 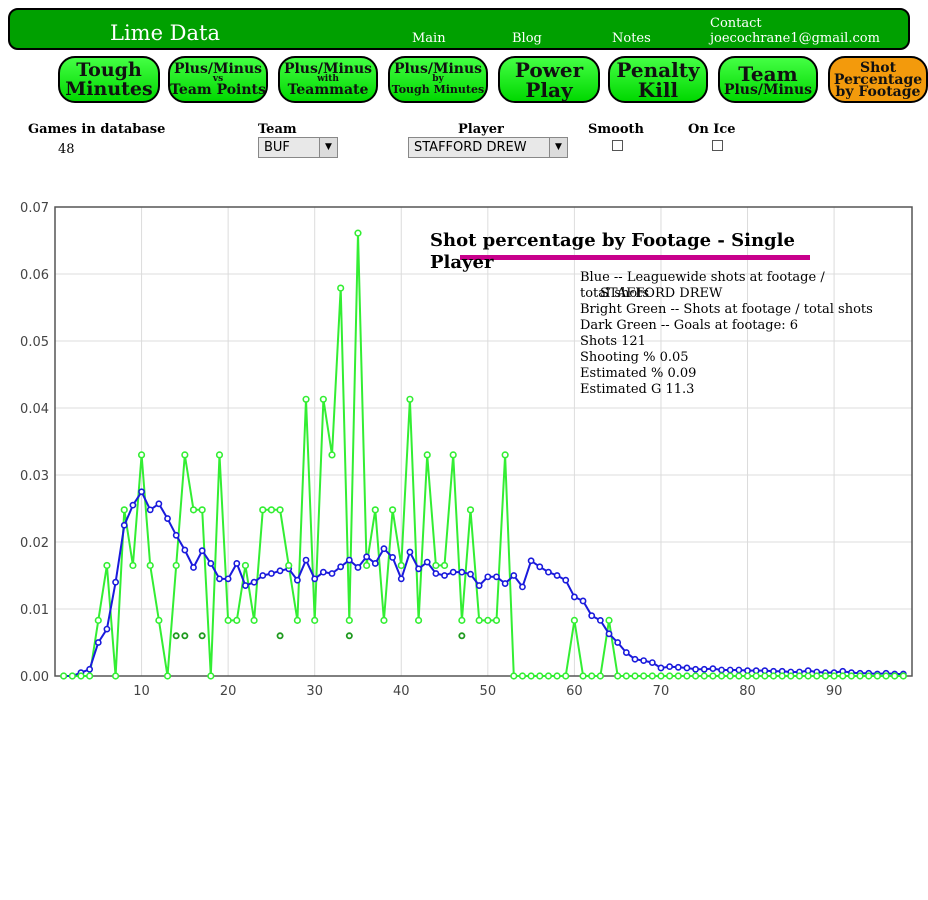 I want to click on button-label: Kill, so click(x=658, y=89).